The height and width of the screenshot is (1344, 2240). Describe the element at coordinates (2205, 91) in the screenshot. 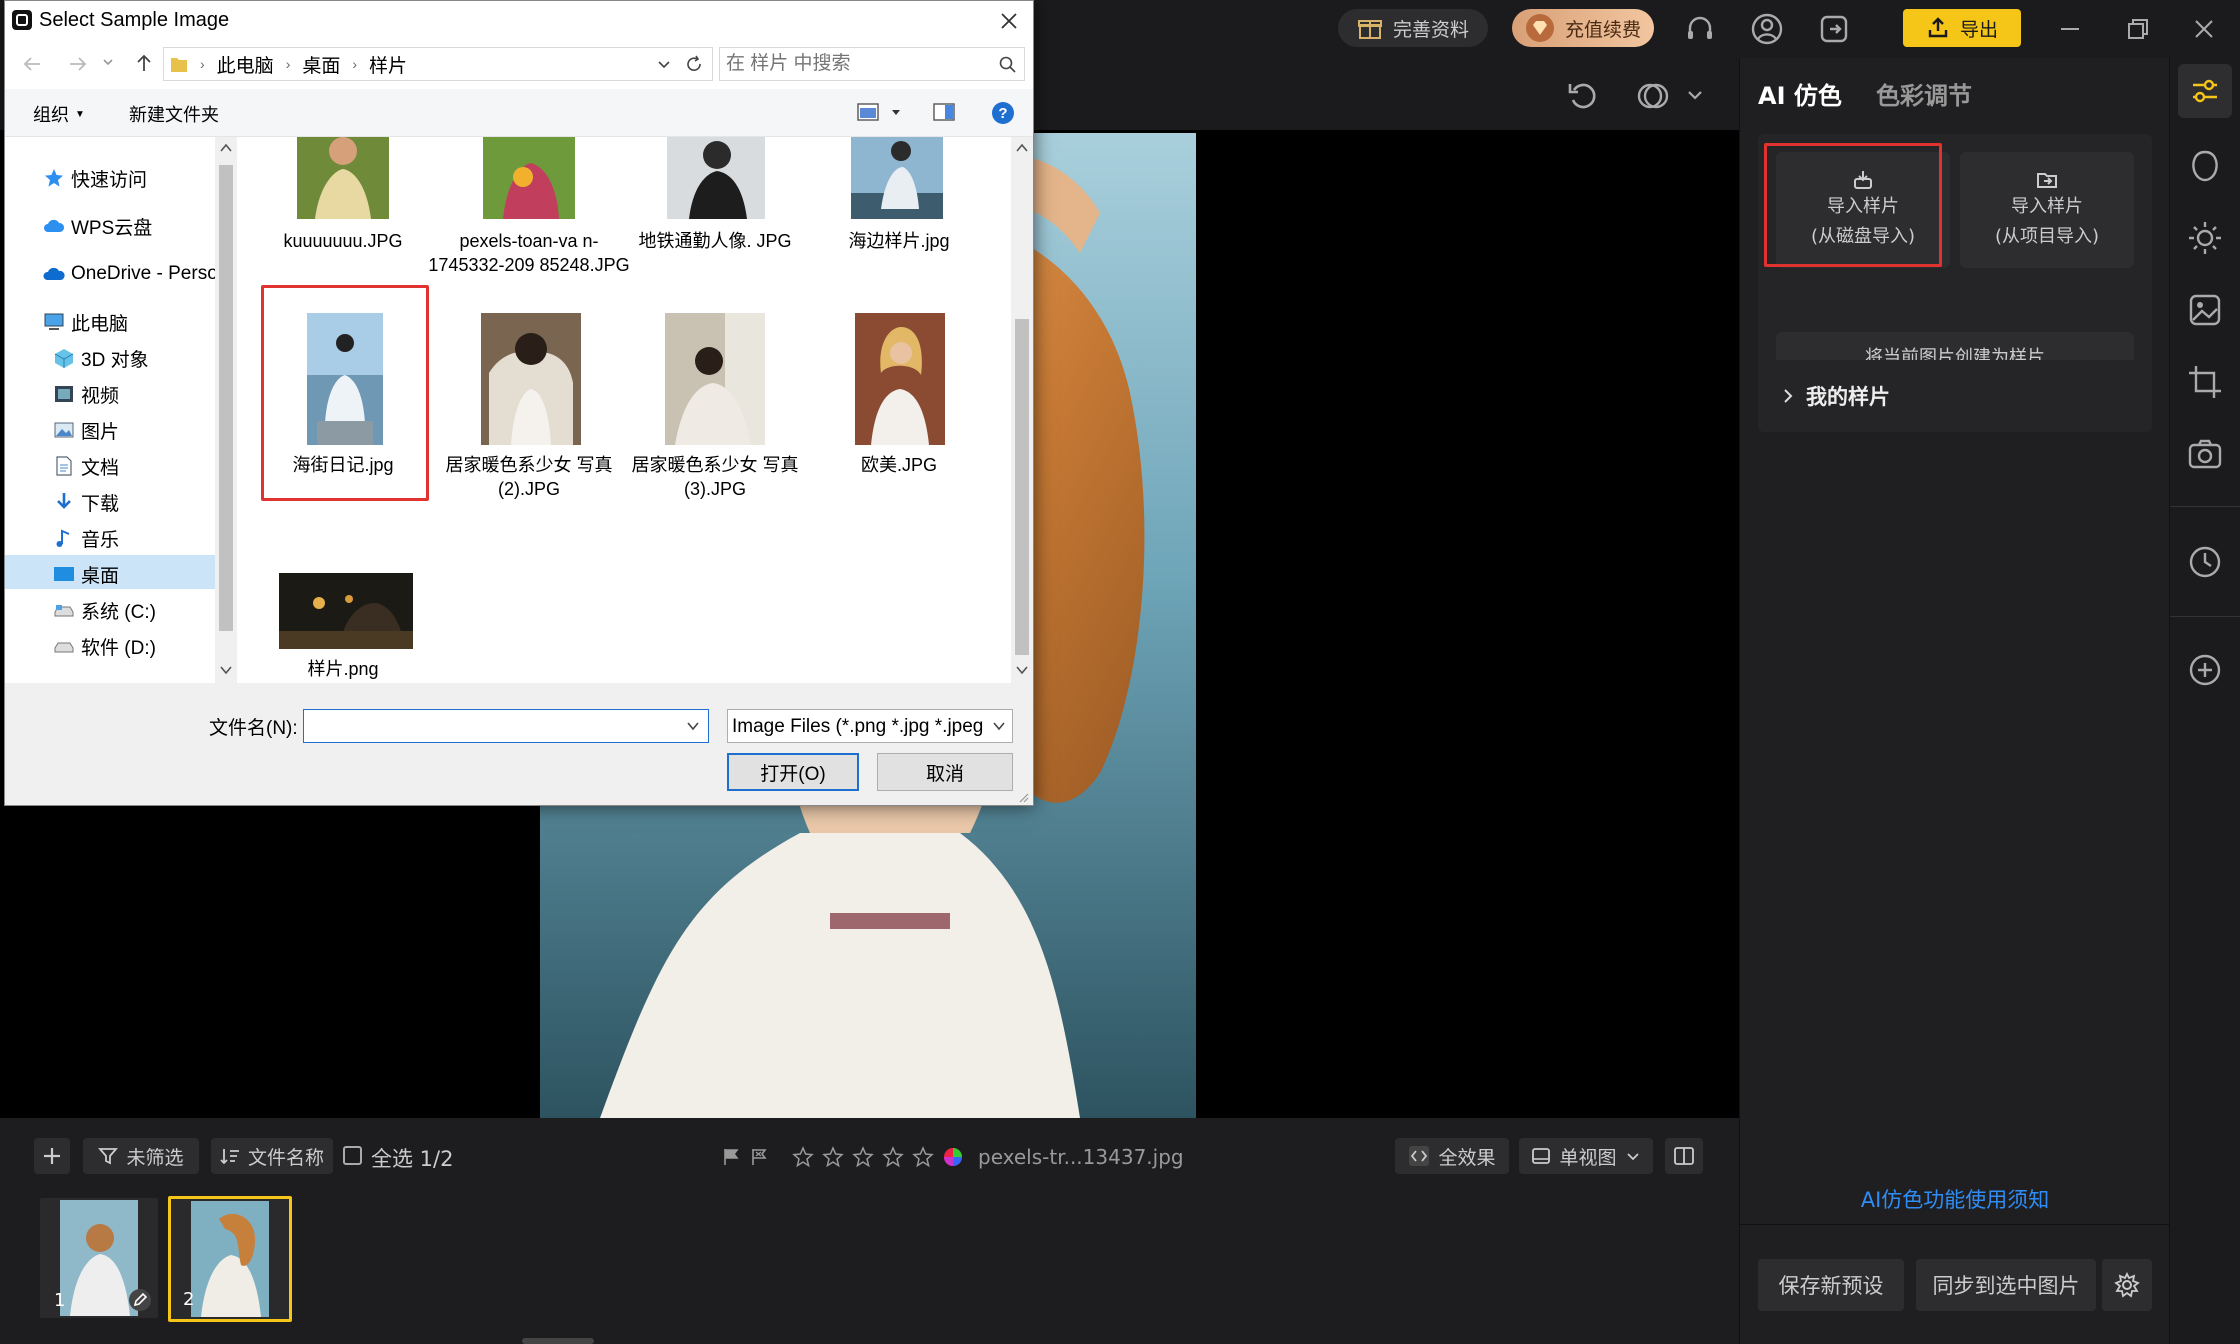

I see `color-adjust-tool` at that location.